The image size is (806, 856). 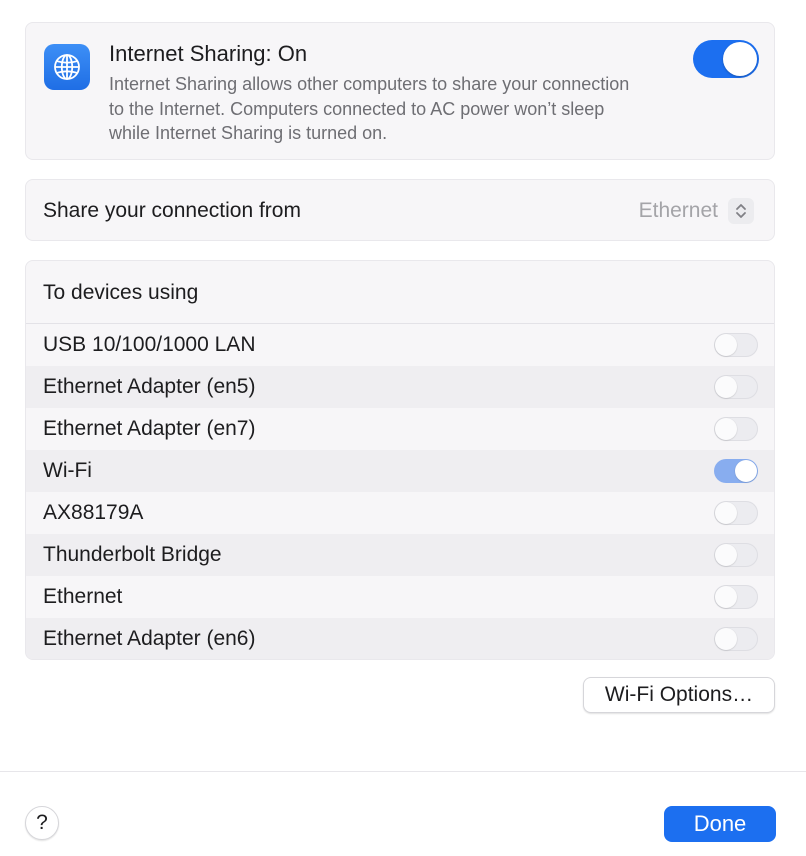 I want to click on share-from-value: Ethernet, so click(x=678, y=210).